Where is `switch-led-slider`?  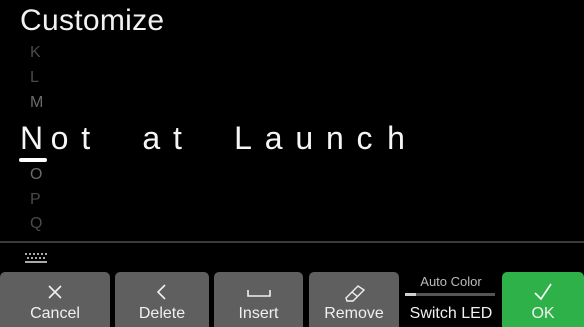 switch-led-slider is located at coordinates (450, 294).